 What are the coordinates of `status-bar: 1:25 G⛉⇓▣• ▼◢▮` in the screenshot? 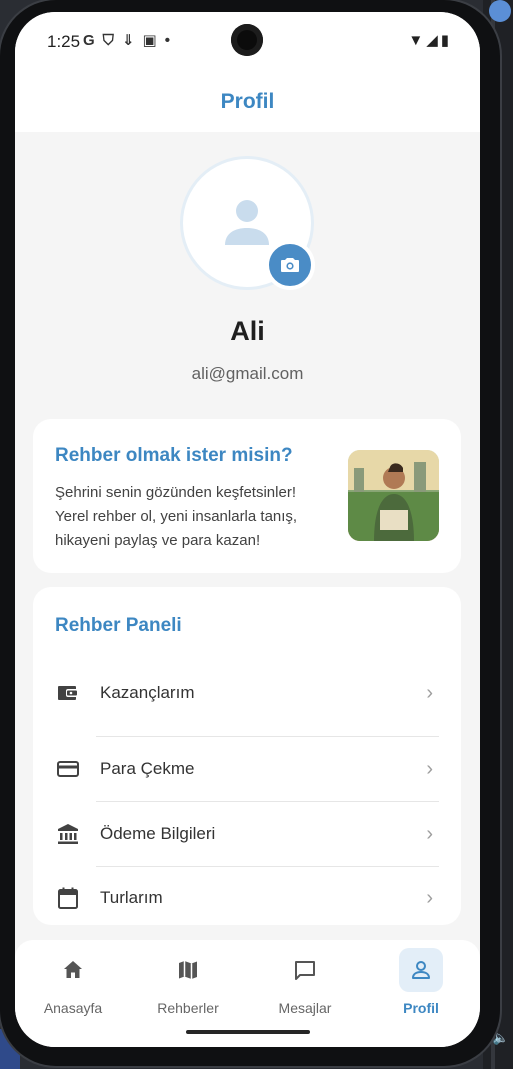 It's located at (247, 42).